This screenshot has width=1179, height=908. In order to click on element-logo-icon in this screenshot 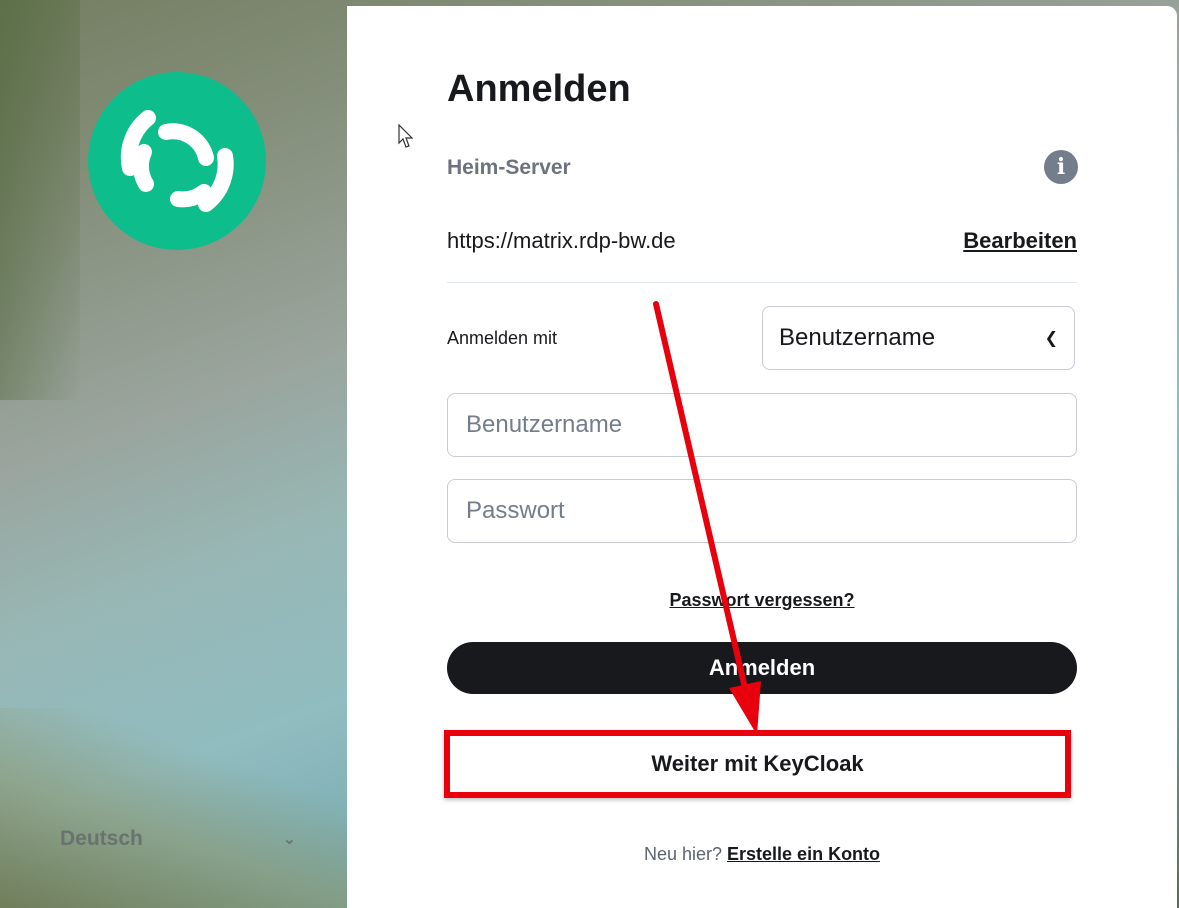, I will do `click(177, 161)`.